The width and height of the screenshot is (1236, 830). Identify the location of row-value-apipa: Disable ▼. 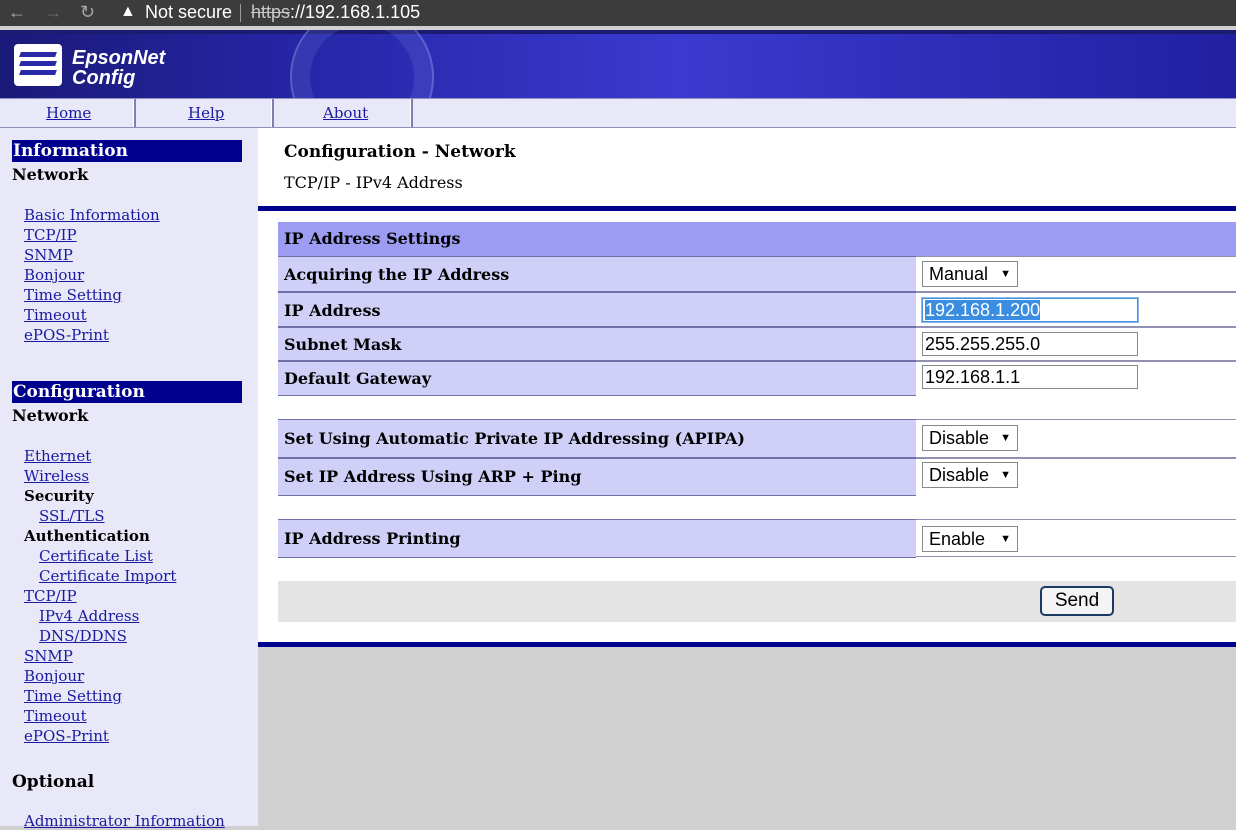
(1076, 438).